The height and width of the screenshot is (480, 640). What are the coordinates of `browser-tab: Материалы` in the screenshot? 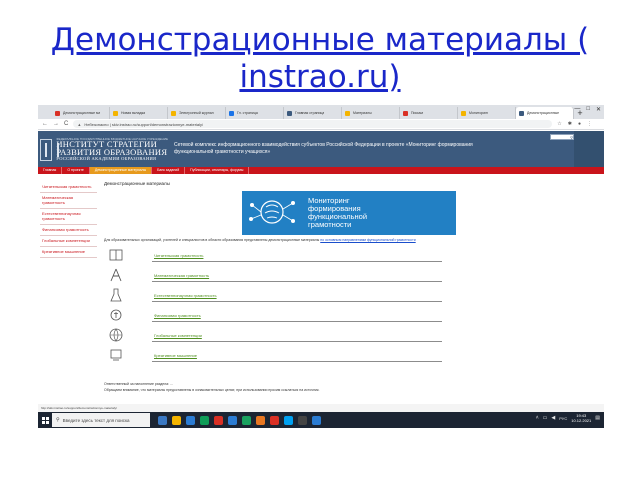 It's located at (371, 113).